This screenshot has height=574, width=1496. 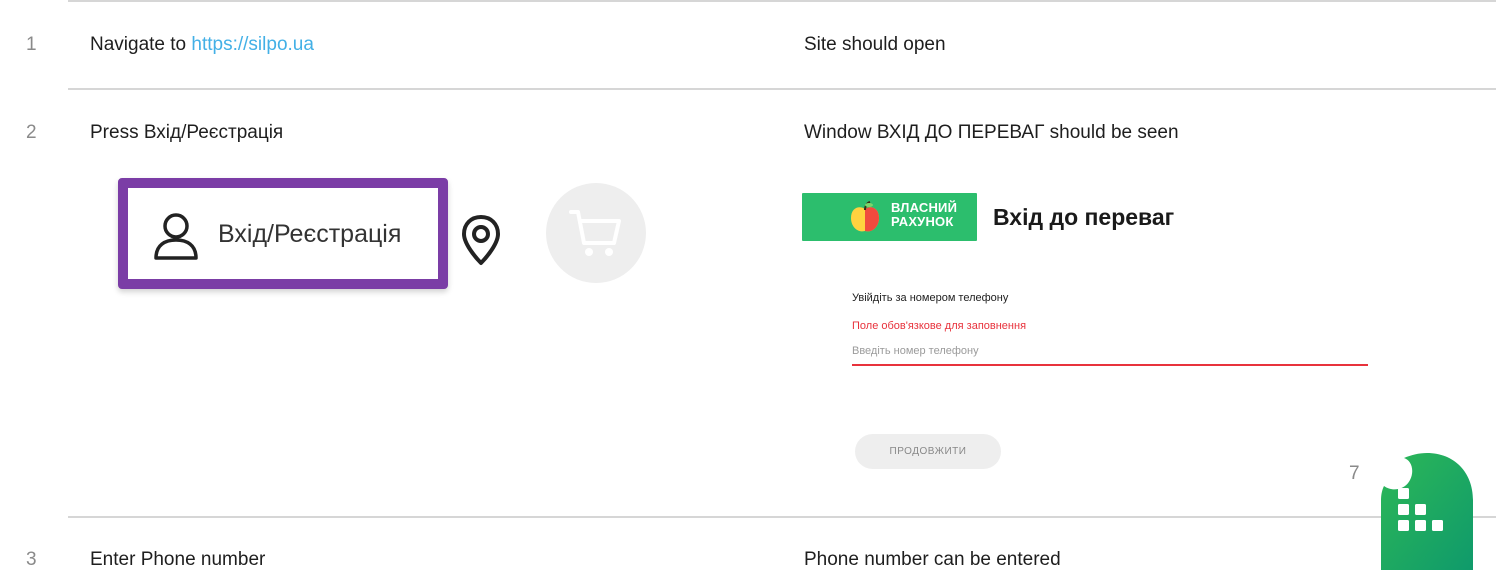 What do you see at coordinates (31, 559) in the screenshot?
I see `step-number: 3` at bounding box center [31, 559].